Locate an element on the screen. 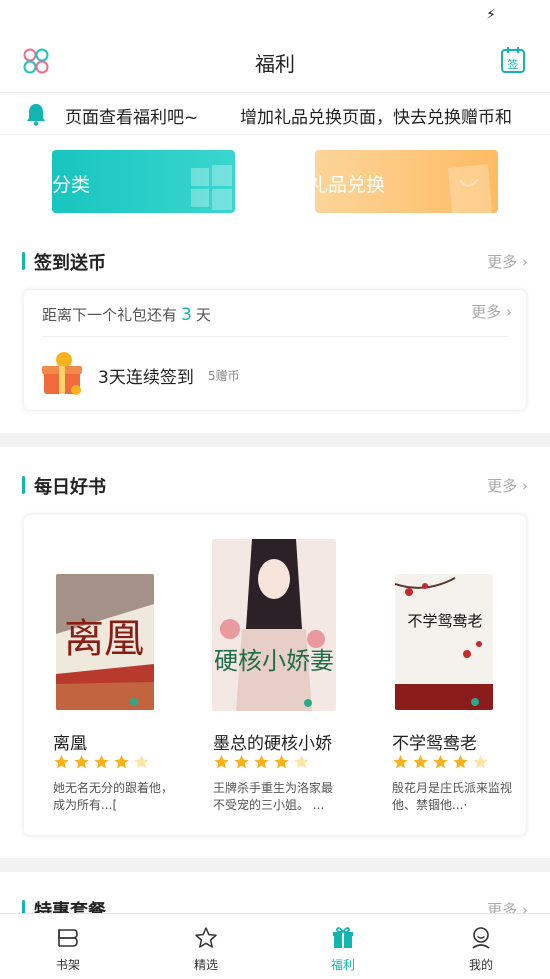 The height and width of the screenshot is (979, 550). checkin-task-label: 3天连续签到 is located at coordinates (146, 378).